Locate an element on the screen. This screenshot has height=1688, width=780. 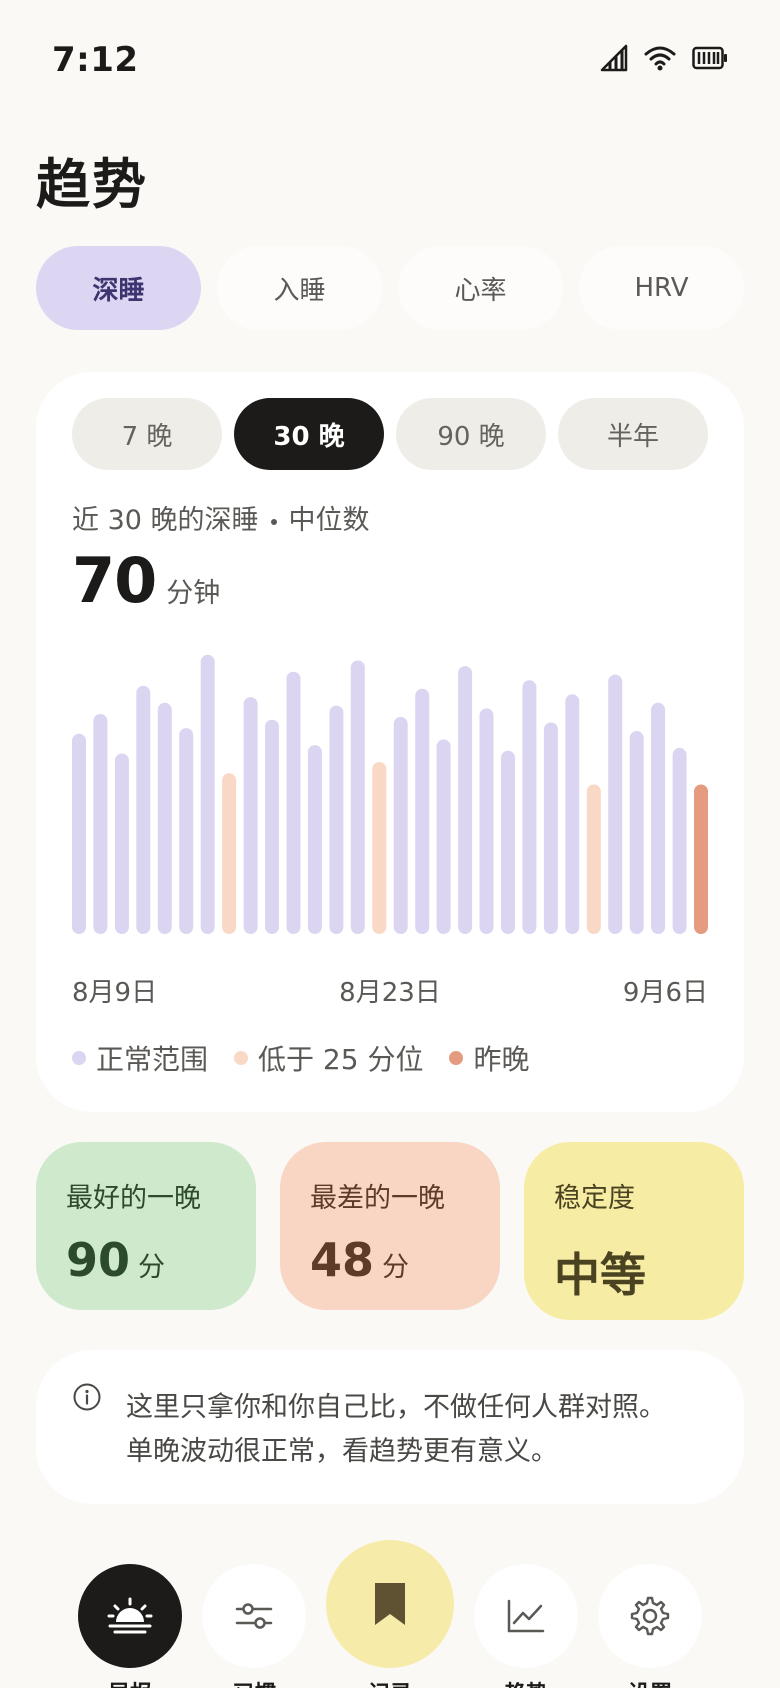
x-label-end: 9月6日 is located at coordinates (665, 993).